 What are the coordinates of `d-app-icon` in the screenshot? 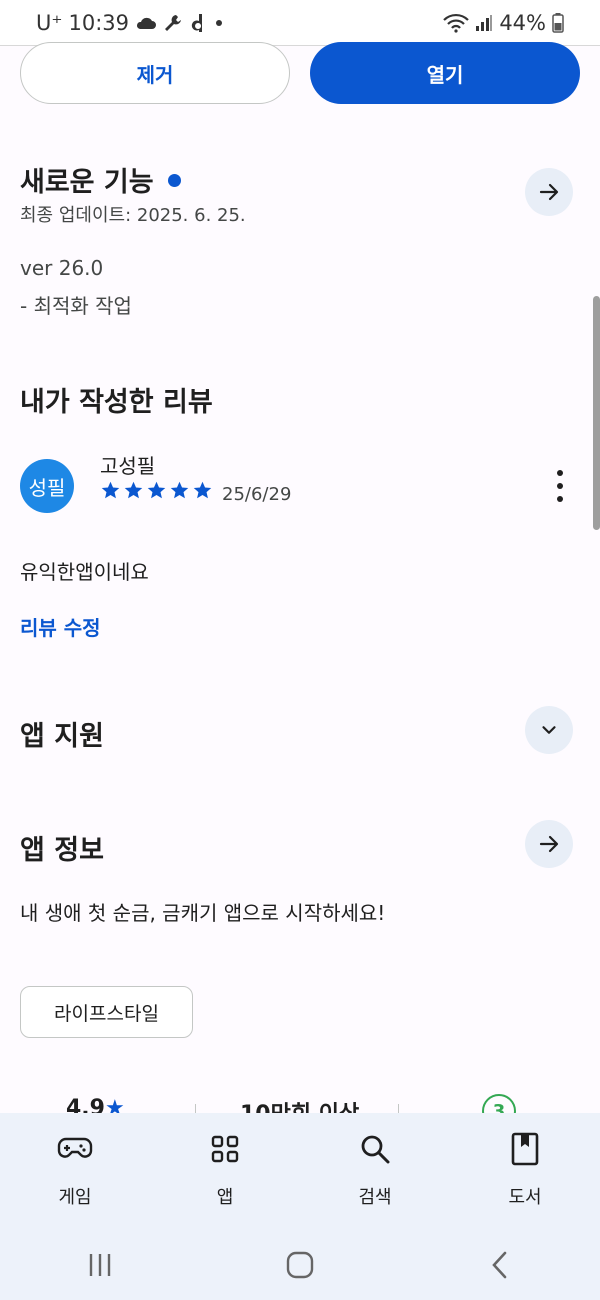 It's located at (198, 23).